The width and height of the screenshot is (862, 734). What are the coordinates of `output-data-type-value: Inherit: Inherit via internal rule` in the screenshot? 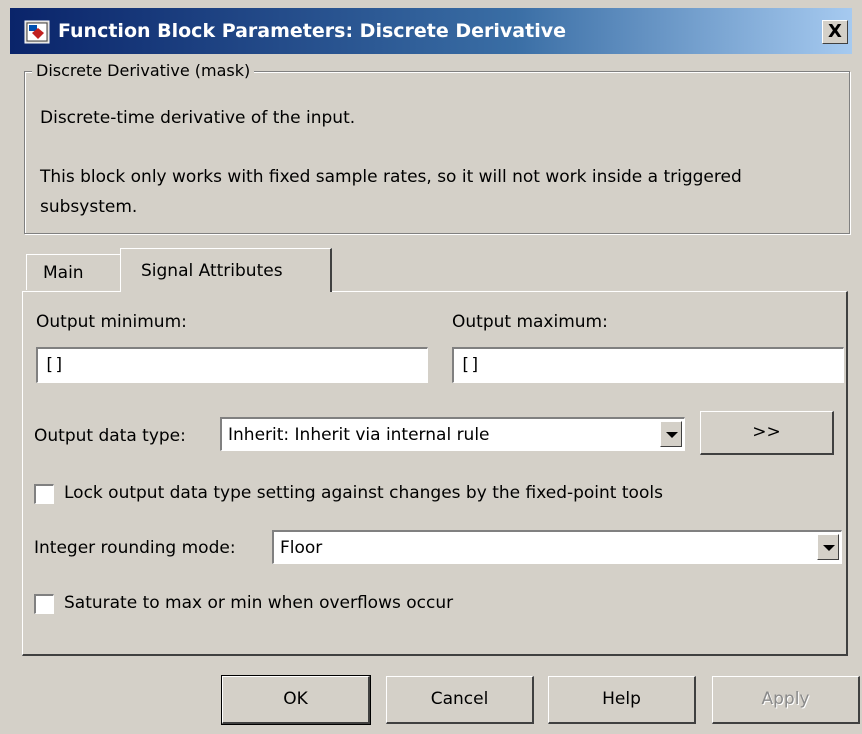 It's located at (359, 435).